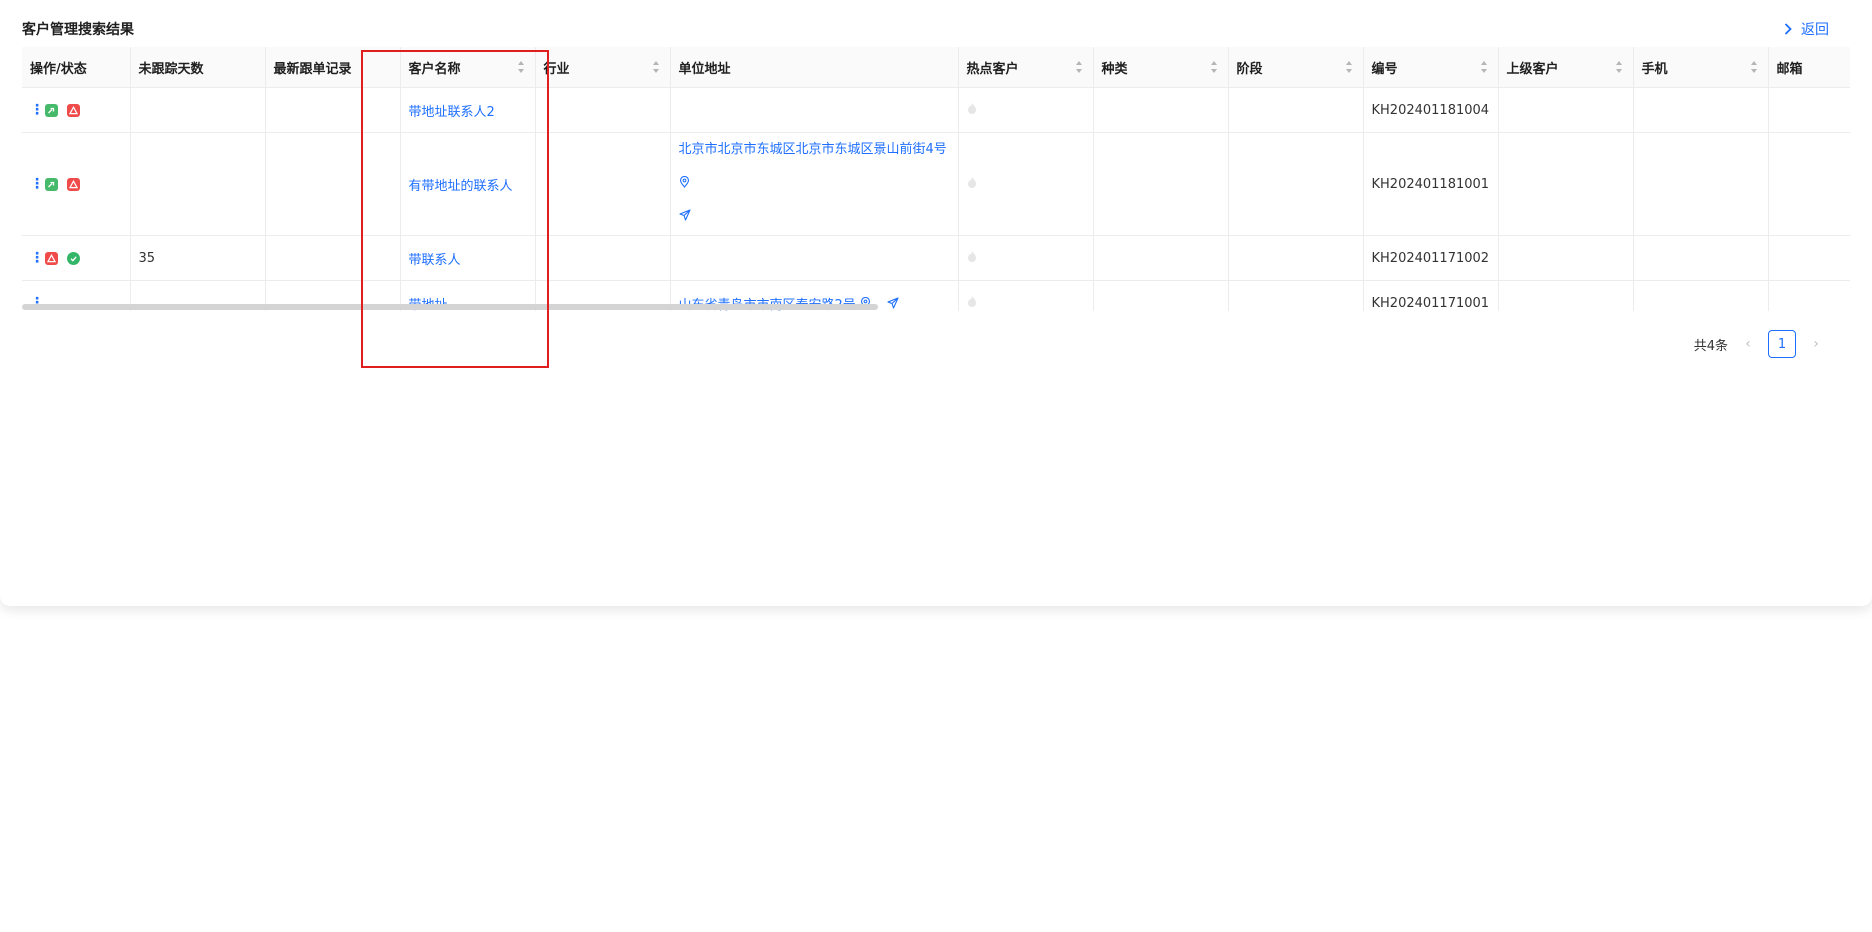 The image size is (1872, 932). I want to click on column-header-industry: 行业, so click(603, 67).